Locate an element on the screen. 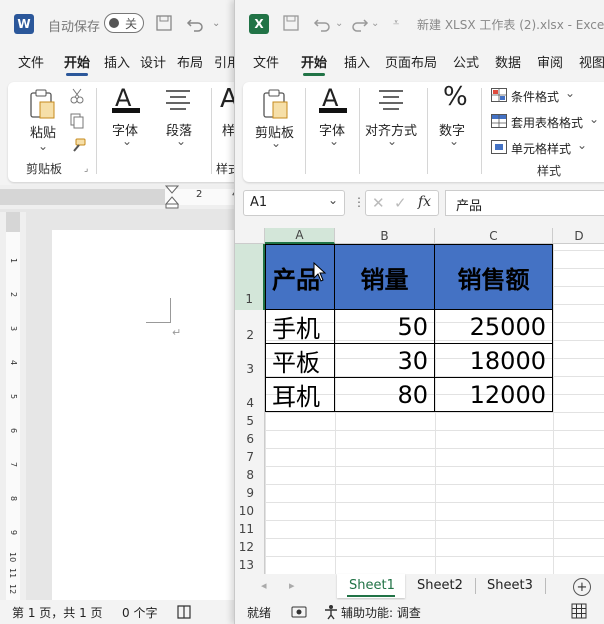 This screenshot has width=604, height=624. more-options-icon: ⋮ is located at coordinates (359, 202).